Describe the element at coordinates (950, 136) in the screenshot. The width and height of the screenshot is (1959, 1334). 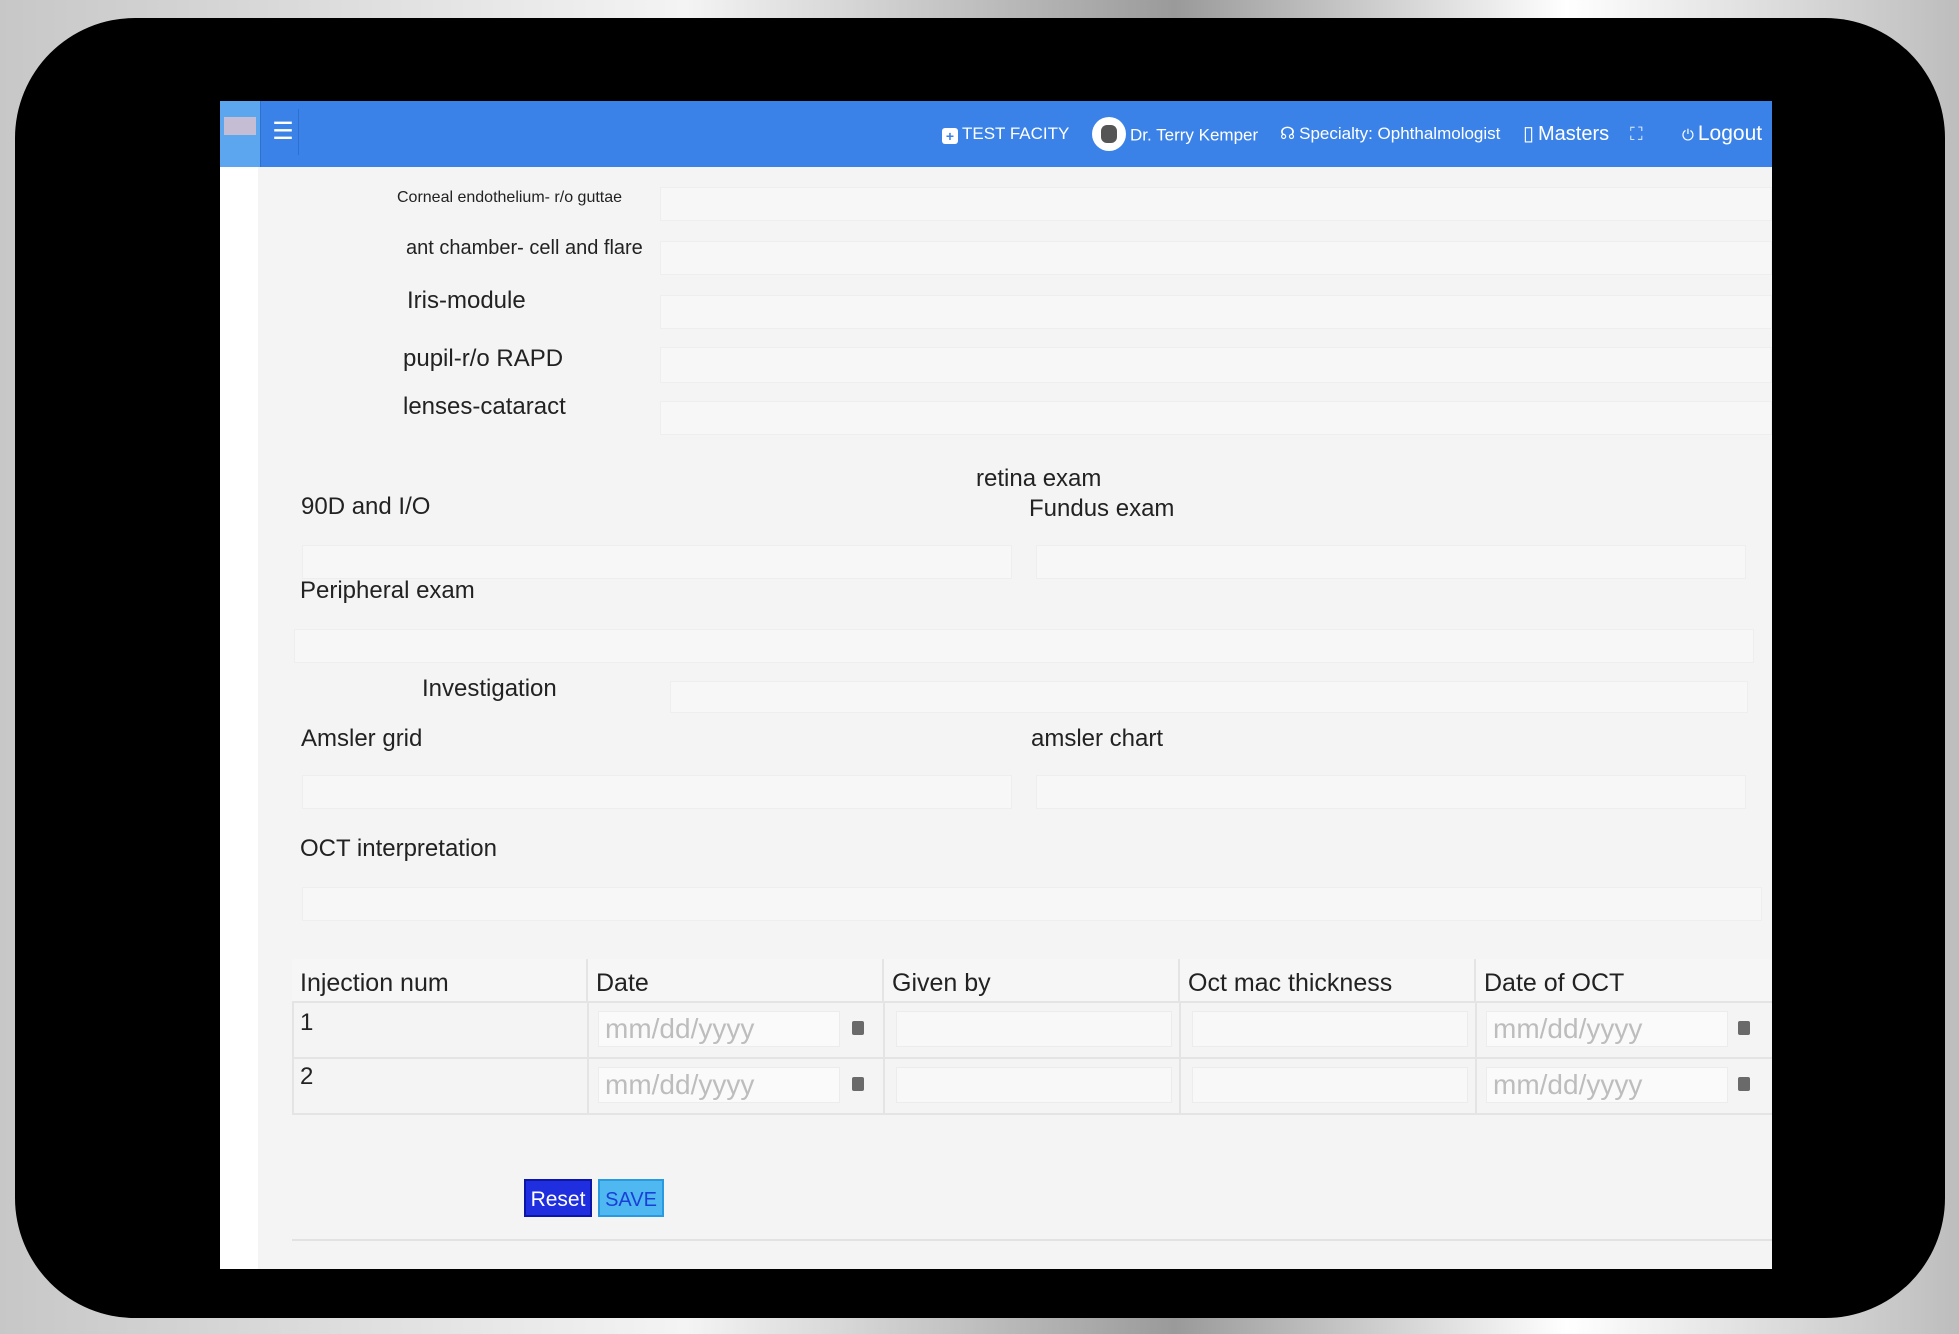
I see `hospital-icon: +` at that location.